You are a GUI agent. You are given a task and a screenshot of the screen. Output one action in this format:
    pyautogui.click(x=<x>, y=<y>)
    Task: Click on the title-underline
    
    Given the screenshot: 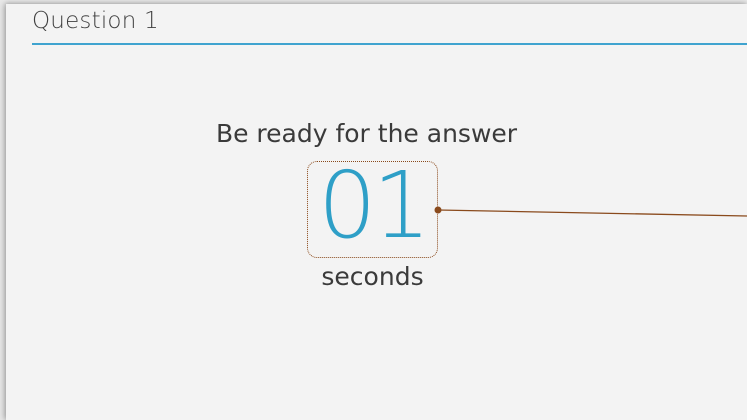 What is the action you would take?
    pyautogui.click(x=389, y=44)
    